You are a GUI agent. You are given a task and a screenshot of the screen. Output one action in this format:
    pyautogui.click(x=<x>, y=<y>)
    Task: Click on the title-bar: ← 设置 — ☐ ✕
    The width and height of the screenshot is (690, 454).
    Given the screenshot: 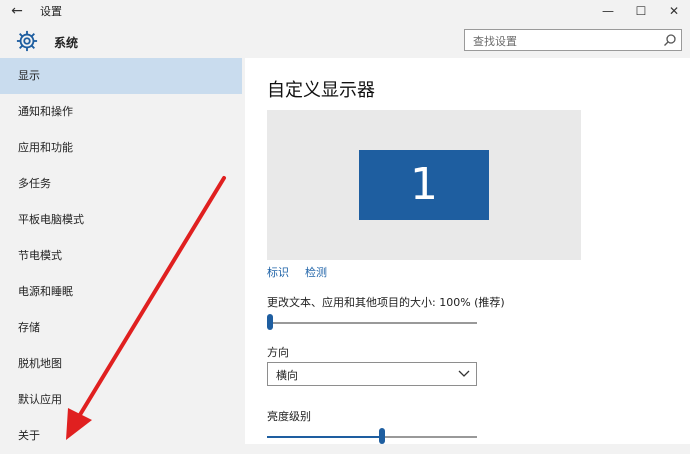 What is the action you would take?
    pyautogui.click(x=345, y=11)
    